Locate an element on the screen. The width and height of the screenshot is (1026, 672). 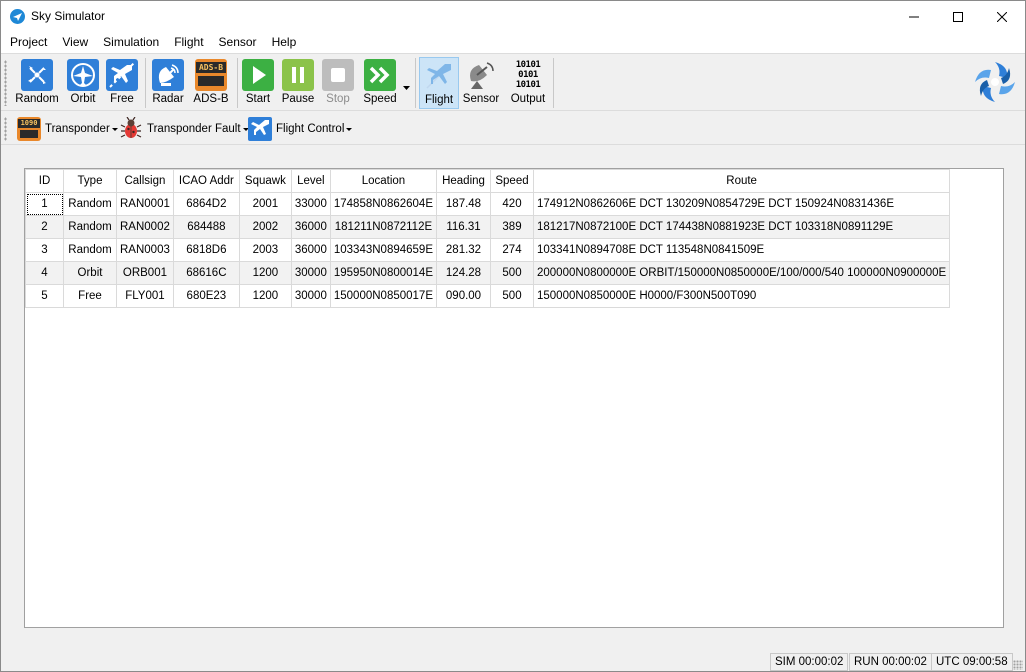
column-header-location: Location is located at coordinates (383, 181).